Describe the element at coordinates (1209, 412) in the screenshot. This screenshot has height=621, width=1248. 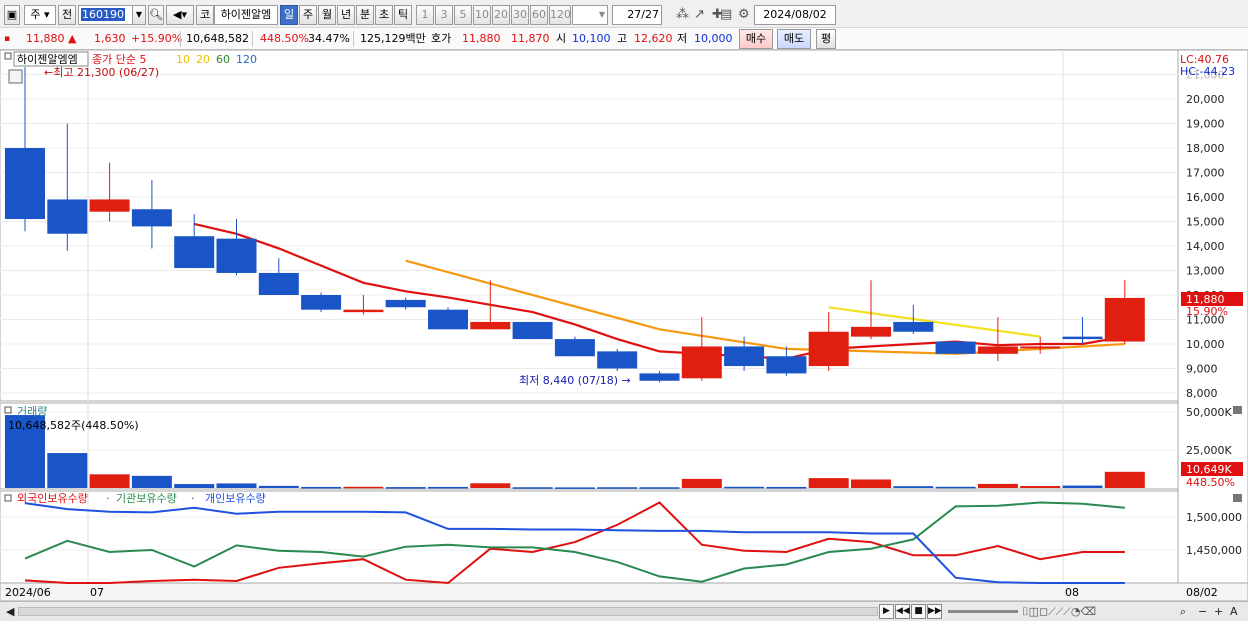
I see `volume-axis-label: 50,000K` at that location.